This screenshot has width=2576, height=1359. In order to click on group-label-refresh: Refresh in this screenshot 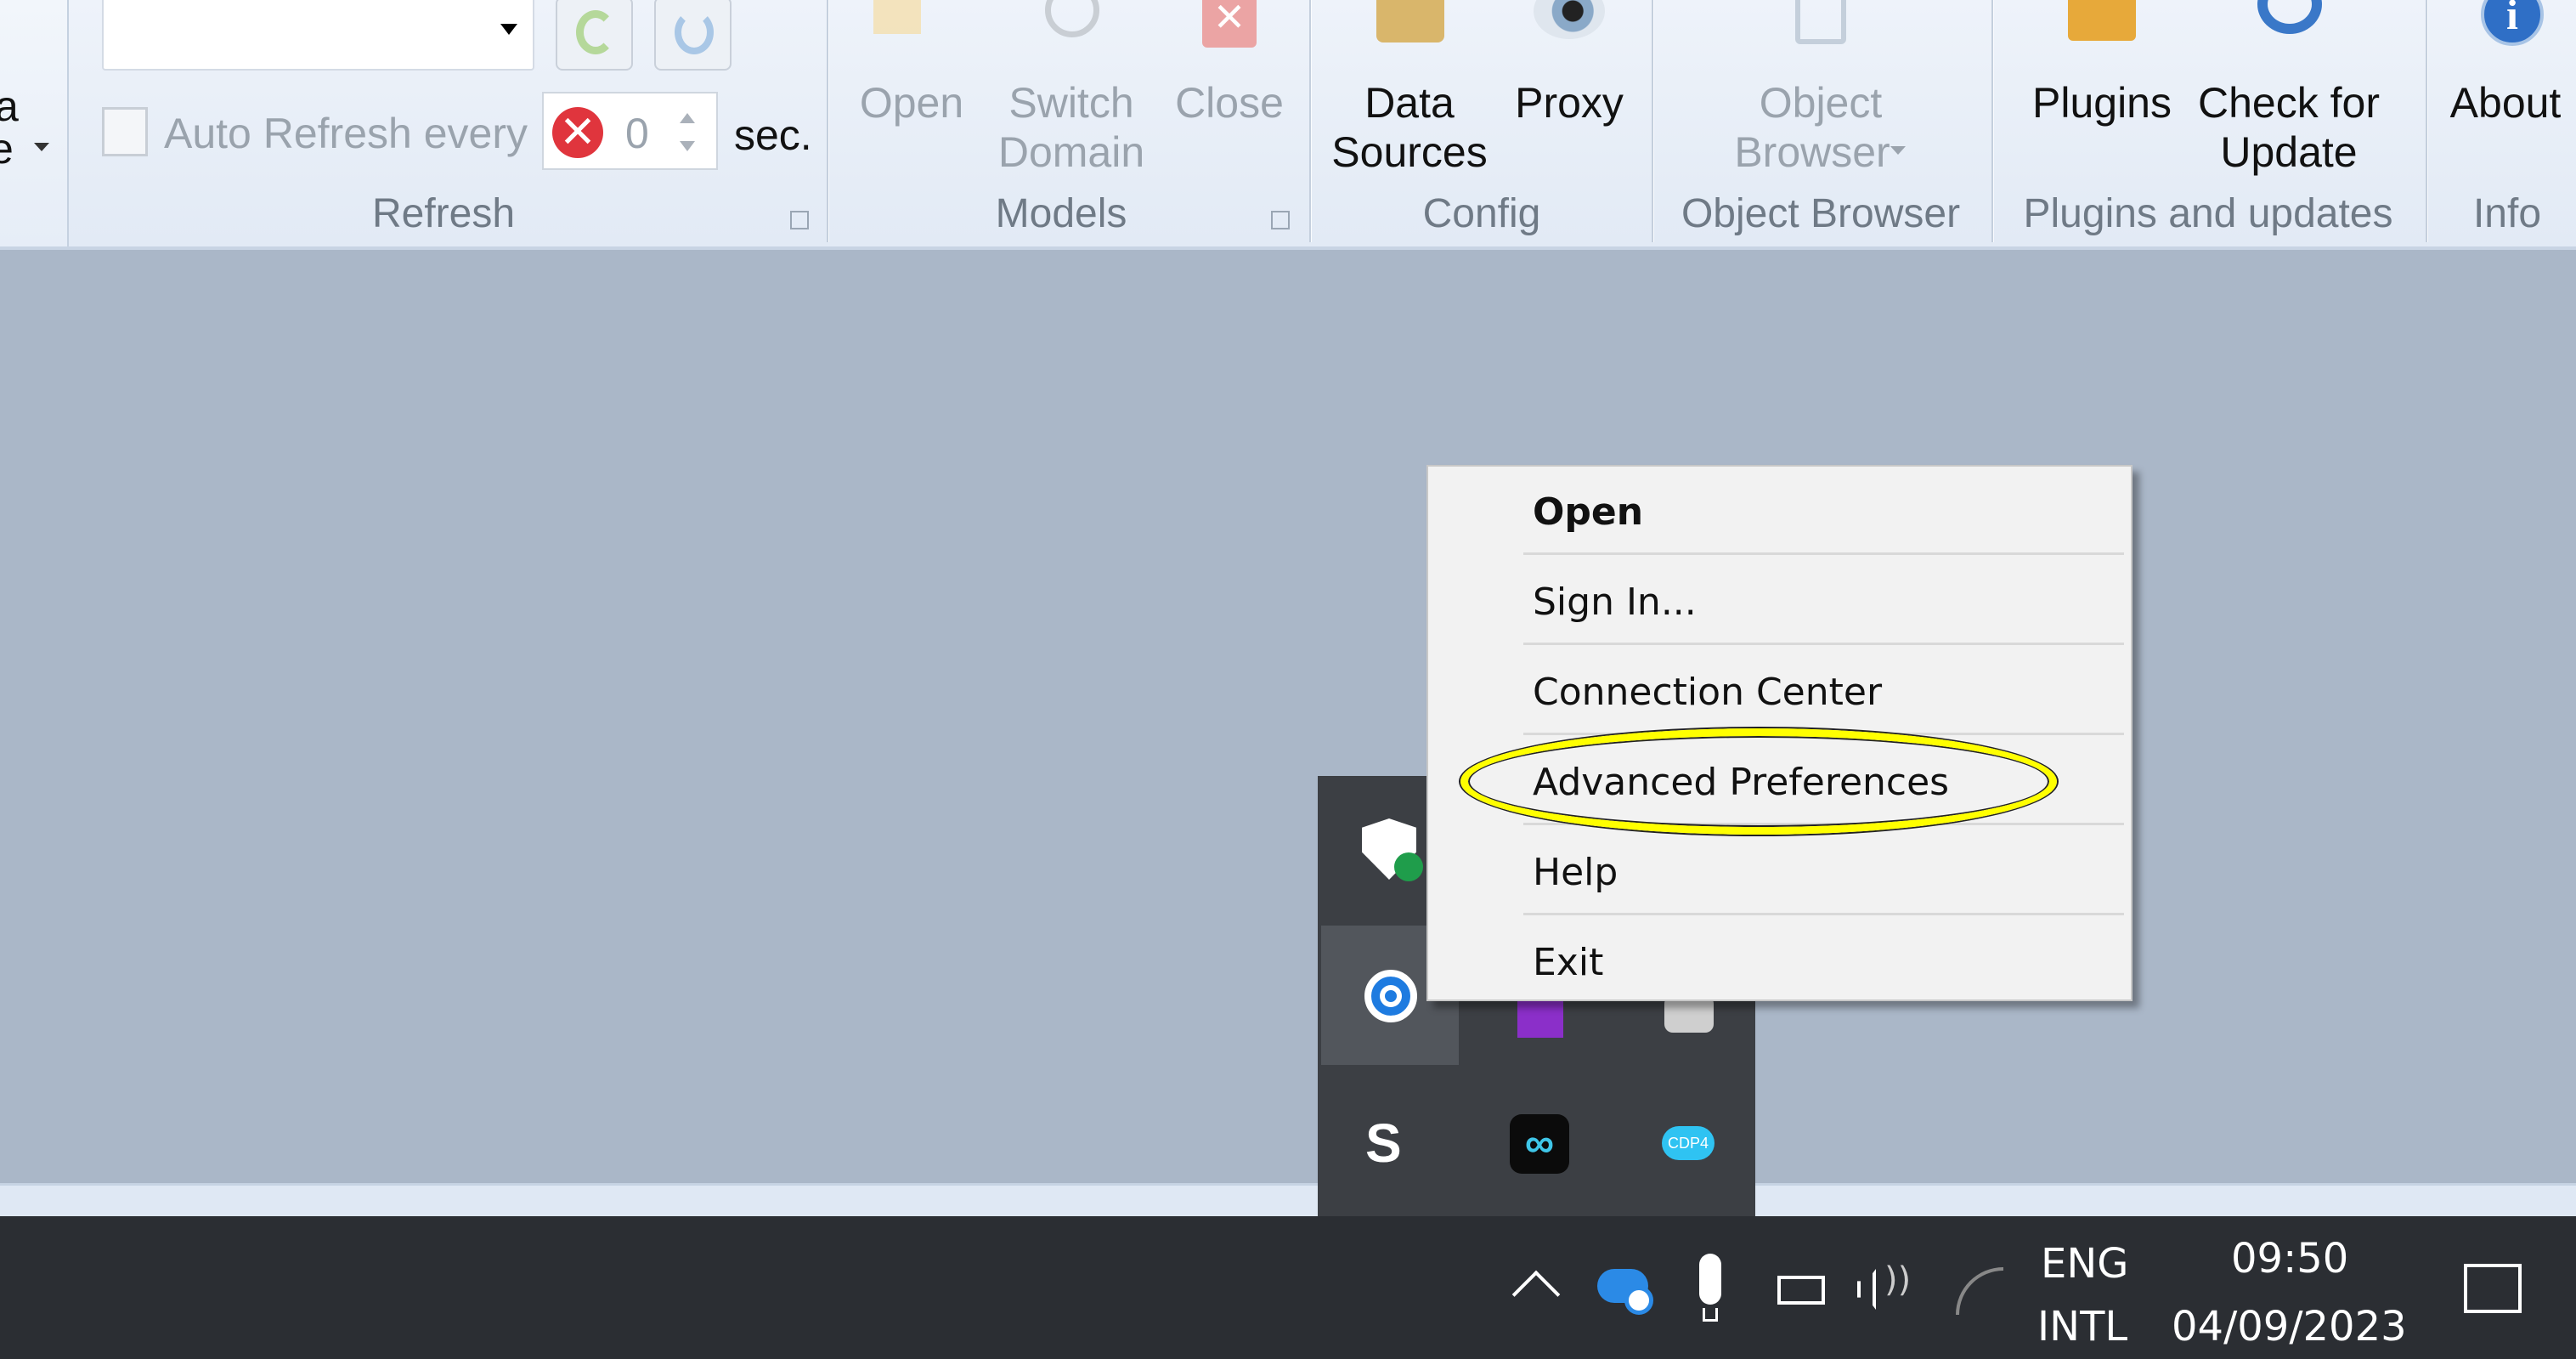, I will do `click(443, 213)`.